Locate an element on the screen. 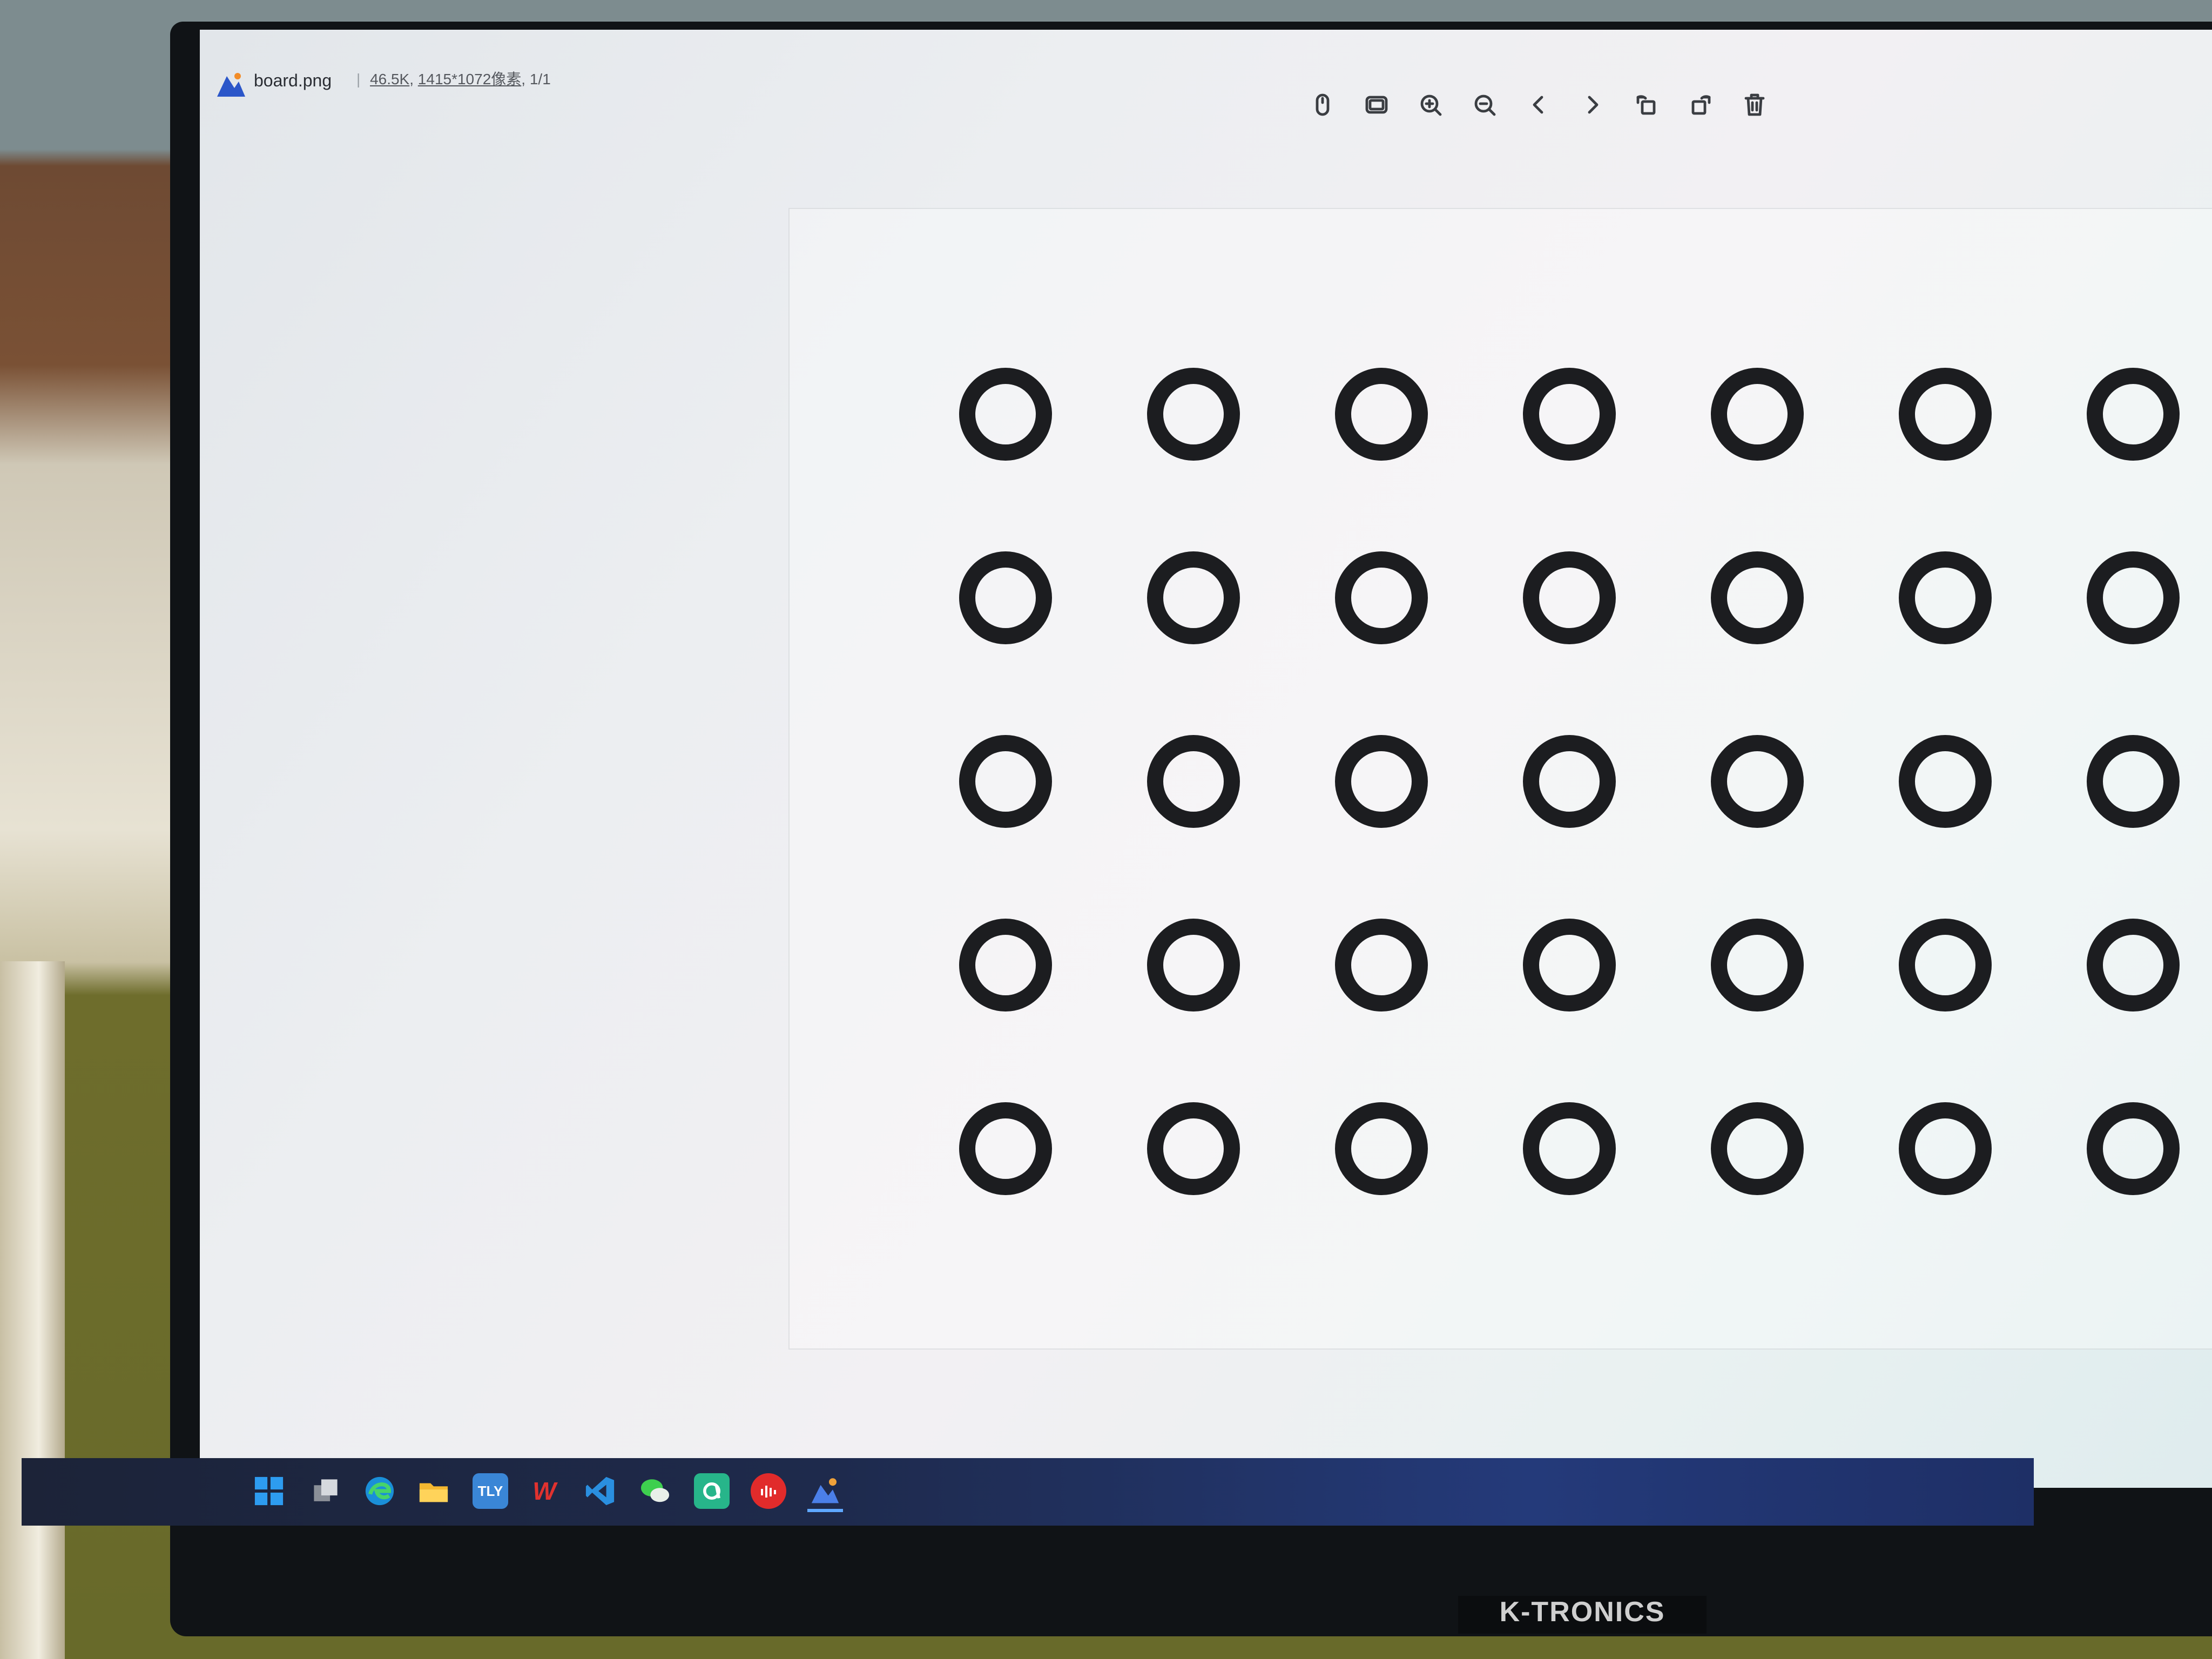  windows-start-icon is located at coordinates (269, 1491).